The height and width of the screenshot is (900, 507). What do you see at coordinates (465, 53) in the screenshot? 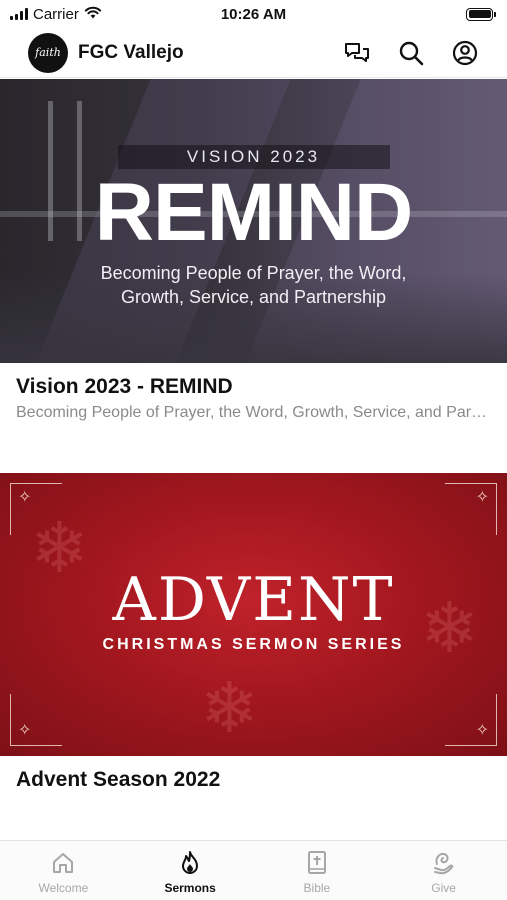
I see `account-icon` at bounding box center [465, 53].